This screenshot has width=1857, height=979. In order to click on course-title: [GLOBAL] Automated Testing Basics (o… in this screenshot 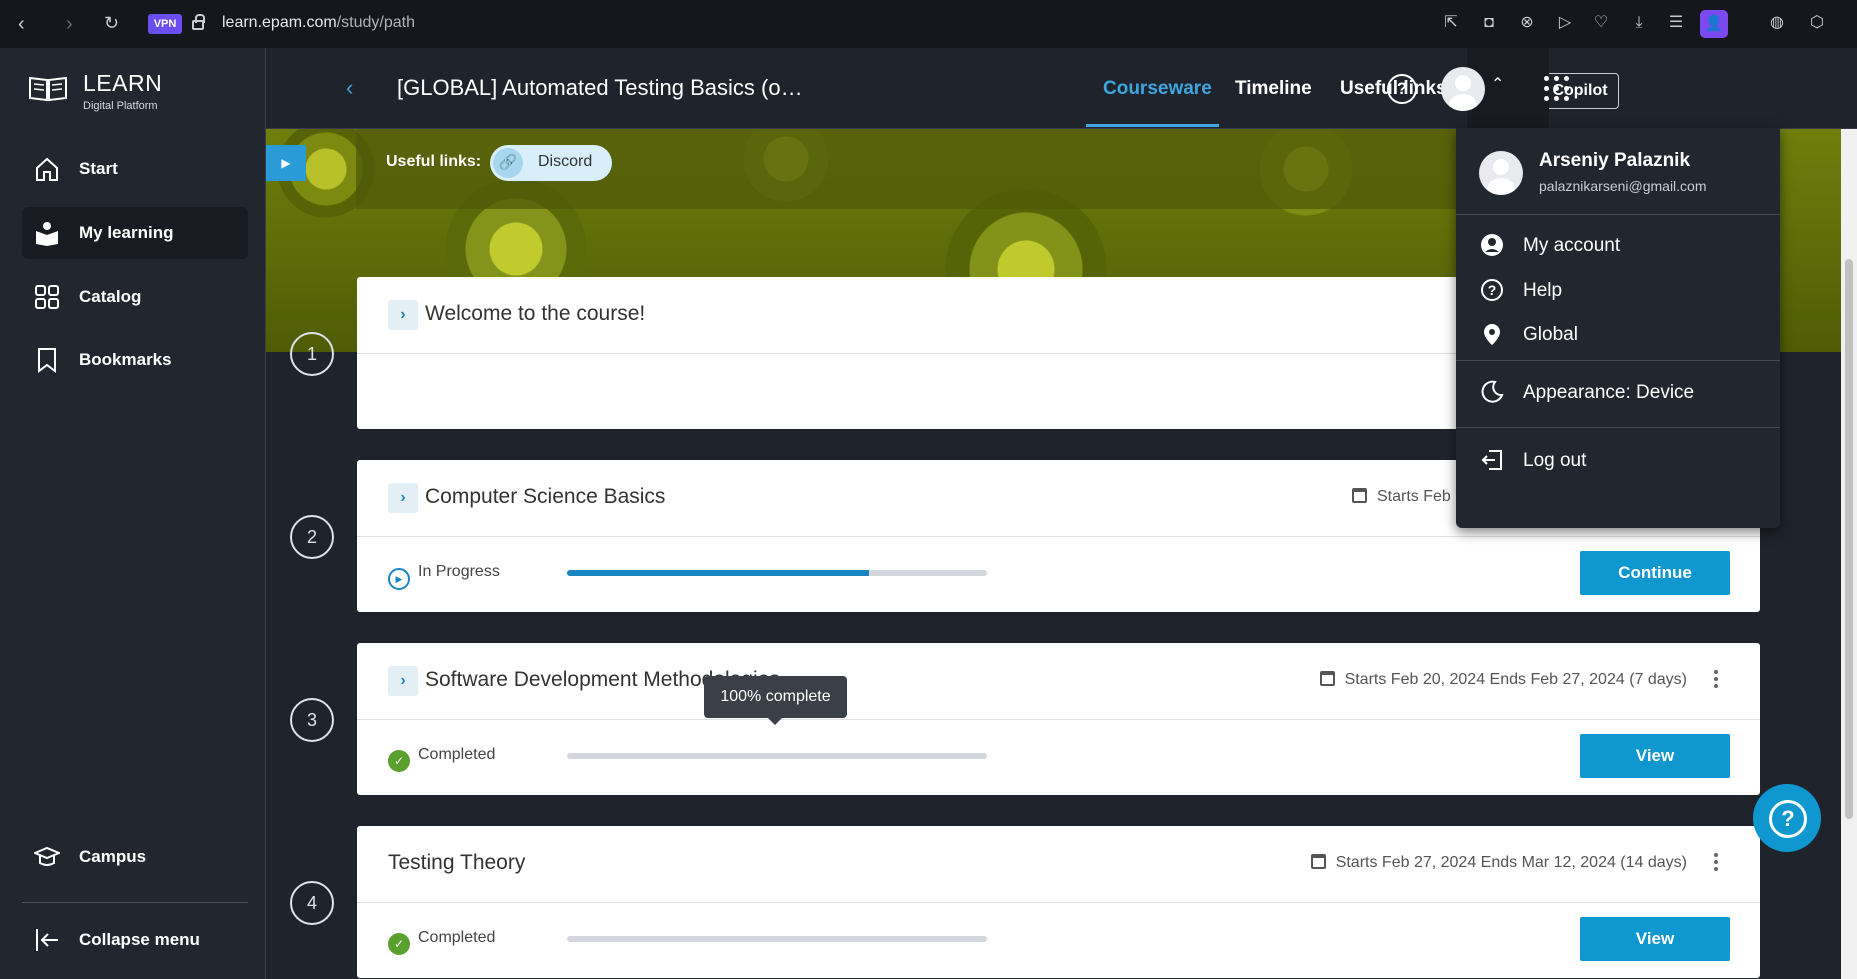, I will do `click(600, 87)`.